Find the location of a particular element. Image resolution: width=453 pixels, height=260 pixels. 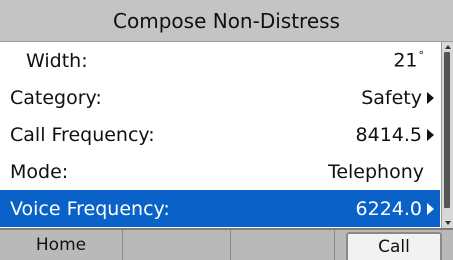

list-item-call-frequency: Call Frequency: 8414.5 is located at coordinates (220, 134).